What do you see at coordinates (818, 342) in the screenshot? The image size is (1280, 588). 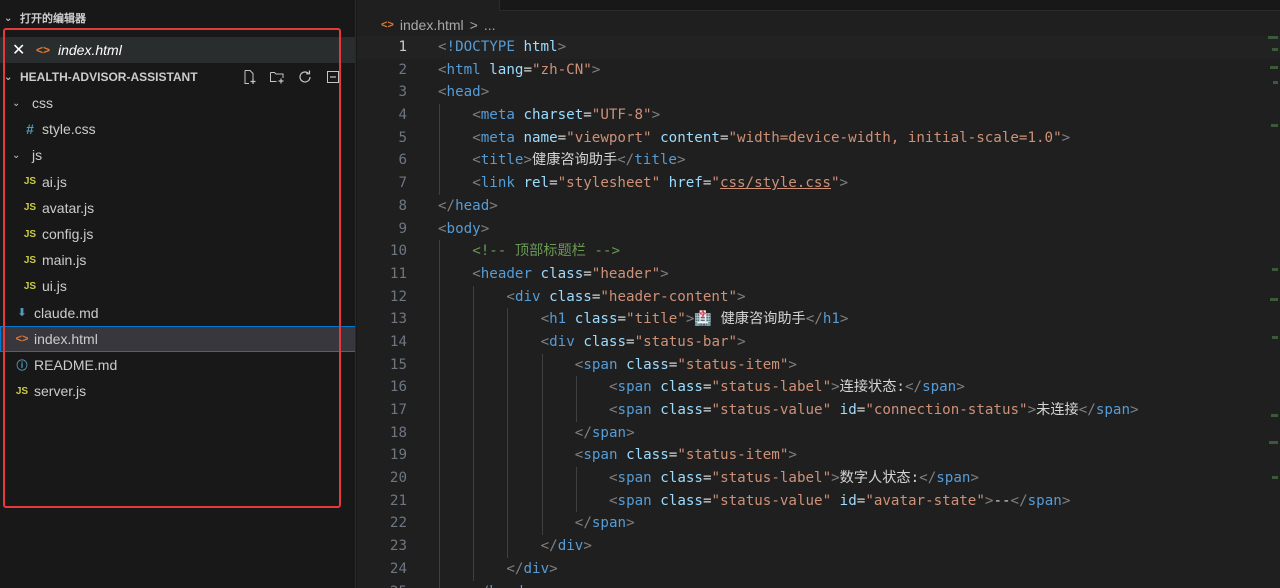 I see `code-line: 14 <div class="status-bar">` at bounding box center [818, 342].